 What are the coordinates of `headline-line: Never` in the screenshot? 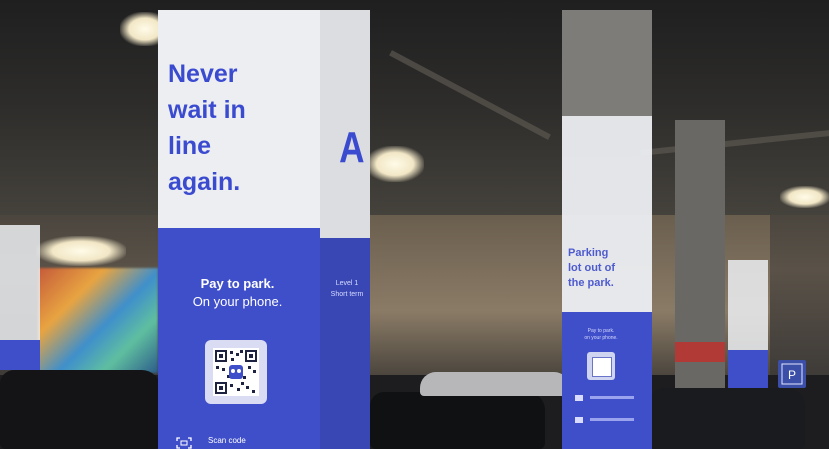 It's located at (203, 74).